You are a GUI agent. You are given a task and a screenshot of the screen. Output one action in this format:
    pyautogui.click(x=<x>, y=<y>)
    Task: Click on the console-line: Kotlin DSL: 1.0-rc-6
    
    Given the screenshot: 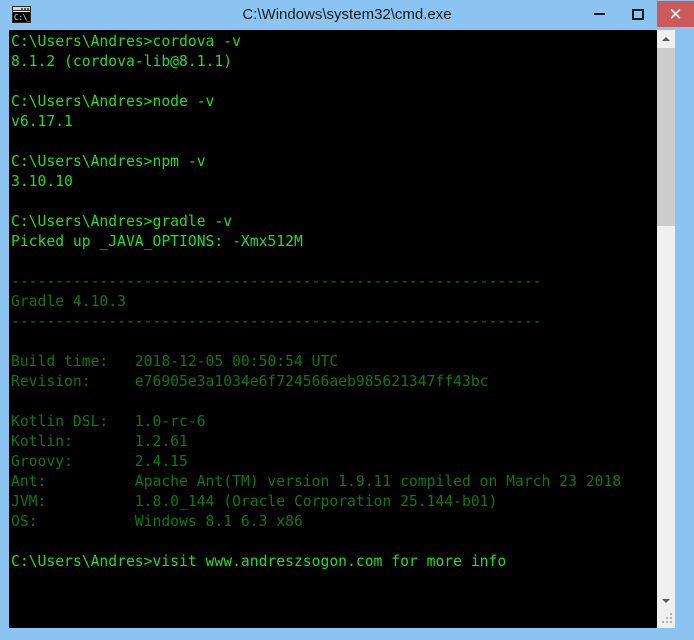 What is the action you would take?
    pyautogui.click(x=108, y=421)
    